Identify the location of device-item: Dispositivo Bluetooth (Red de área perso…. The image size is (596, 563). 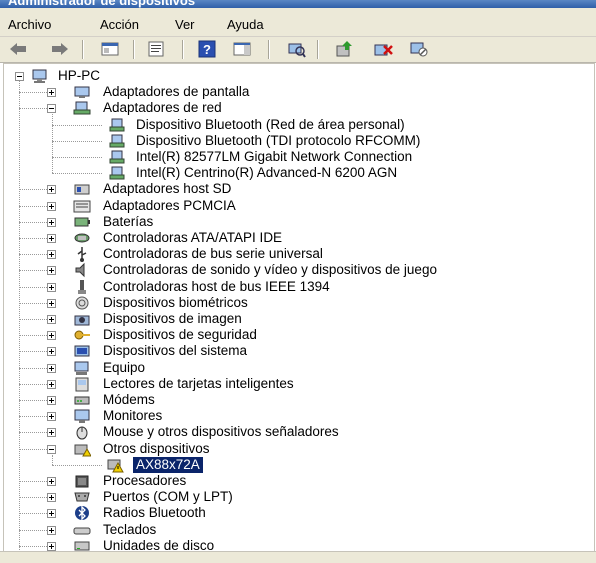
(294, 125).